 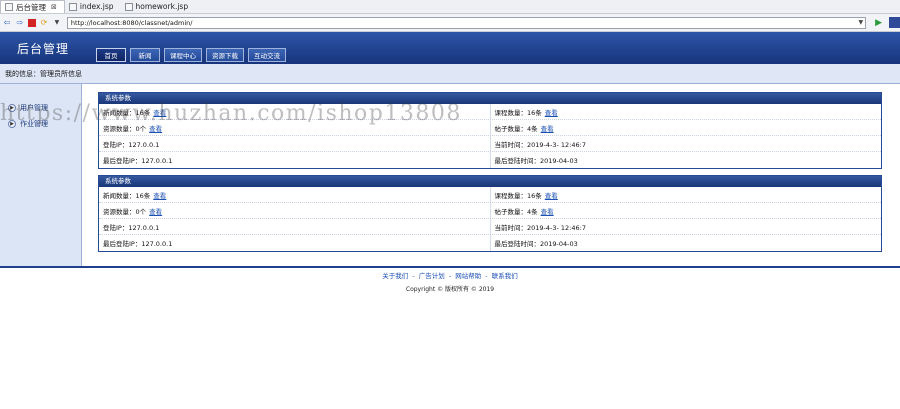 I want to click on table-row: 资源数量：0个 查看 帖子数量：4条 查看, so click(x=490, y=211).